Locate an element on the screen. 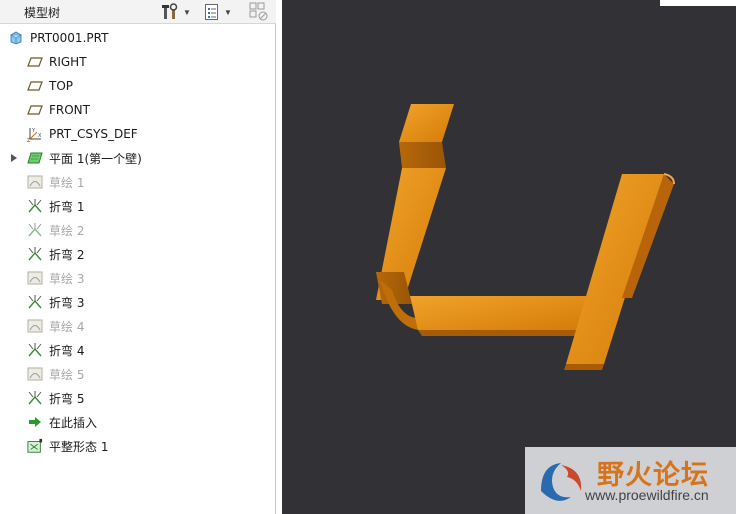 The width and height of the screenshot is (736, 514). tree-item-right: RIGHT is located at coordinates (137, 62).